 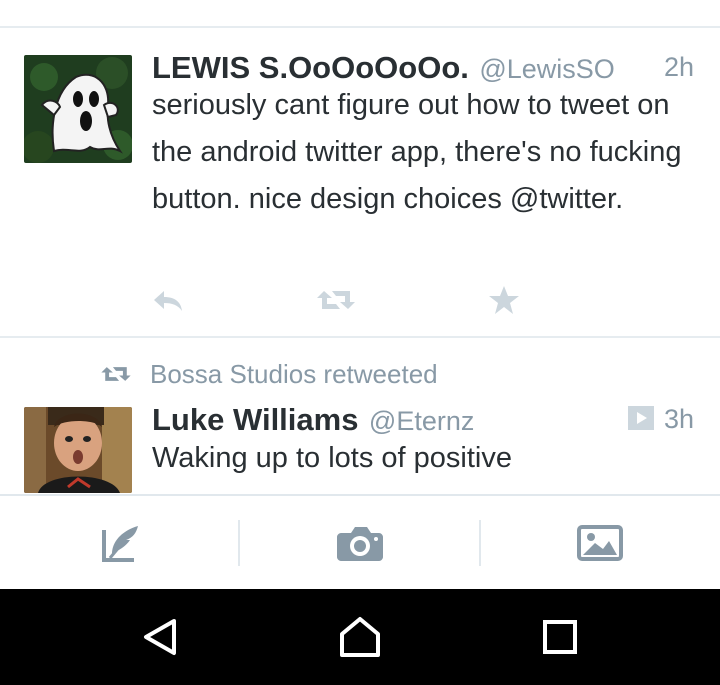 I want to click on tweet-header: Luke Williams @Eternz, so click(x=313, y=420).